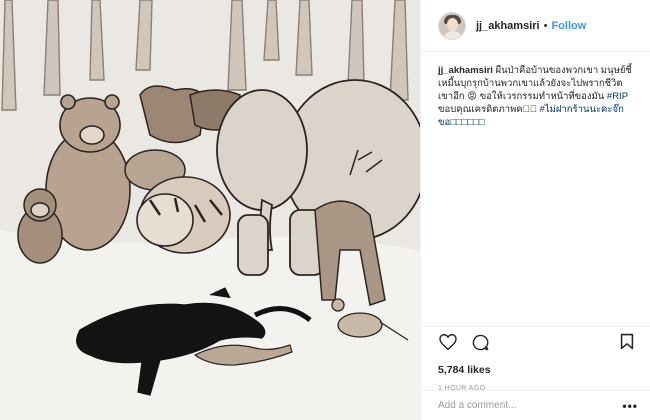  I want to click on follow-button: Follow, so click(568, 26).